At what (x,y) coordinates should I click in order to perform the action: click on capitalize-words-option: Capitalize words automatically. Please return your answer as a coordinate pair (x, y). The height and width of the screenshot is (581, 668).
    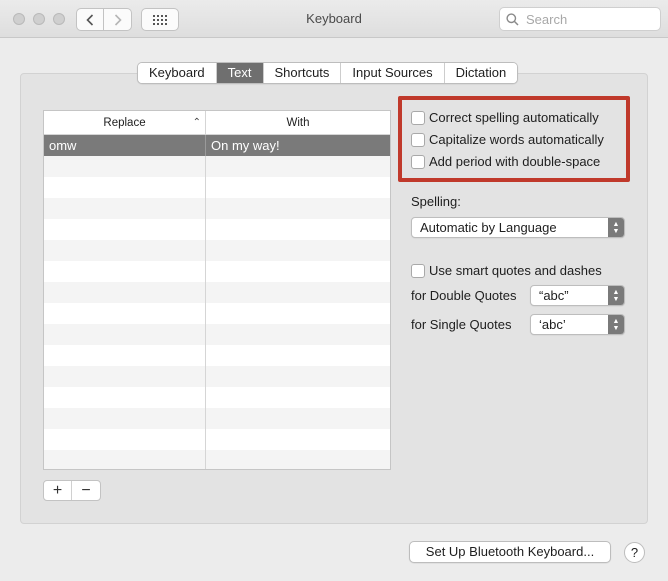
    Looking at the image, I should click on (507, 139).